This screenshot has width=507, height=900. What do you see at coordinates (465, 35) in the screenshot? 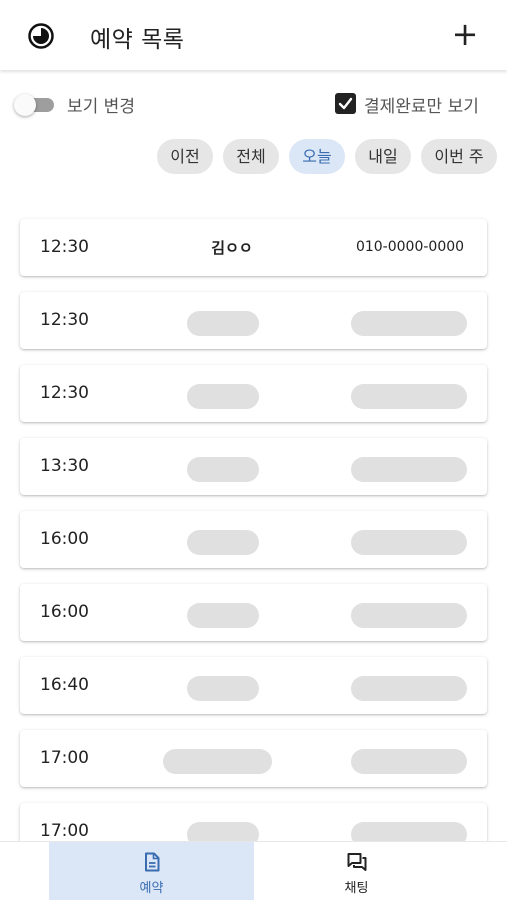
I see `add-reservation-button: +` at bounding box center [465, 35].